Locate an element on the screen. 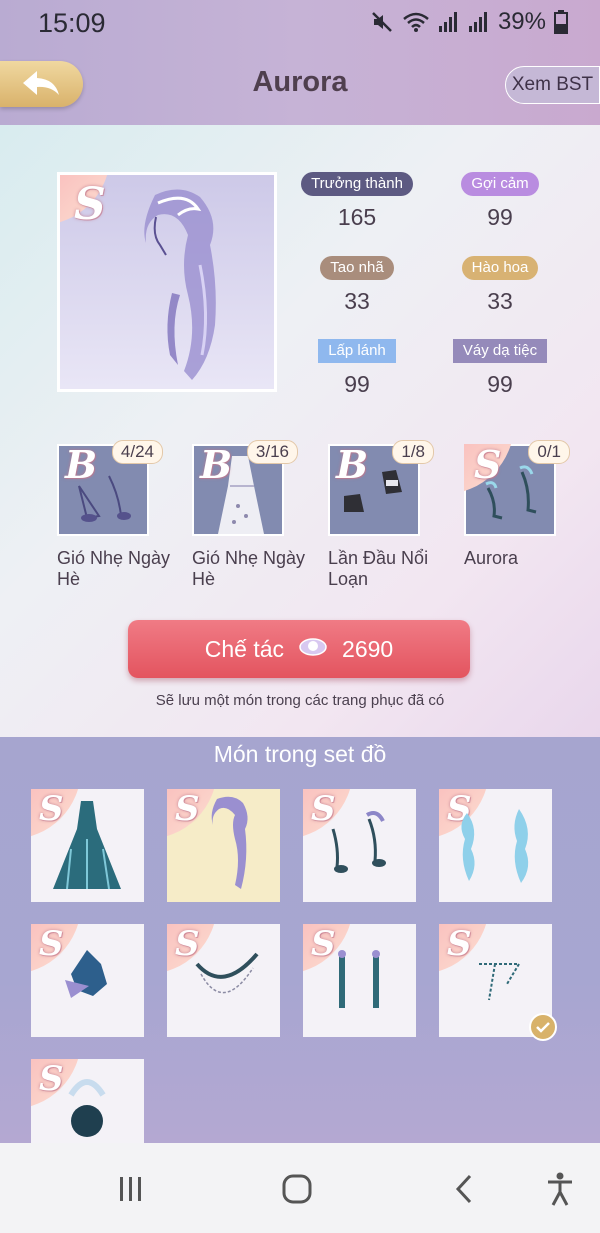 This screenshot has height=1233, width=600. wings-image is located at coordinates (495, 846).